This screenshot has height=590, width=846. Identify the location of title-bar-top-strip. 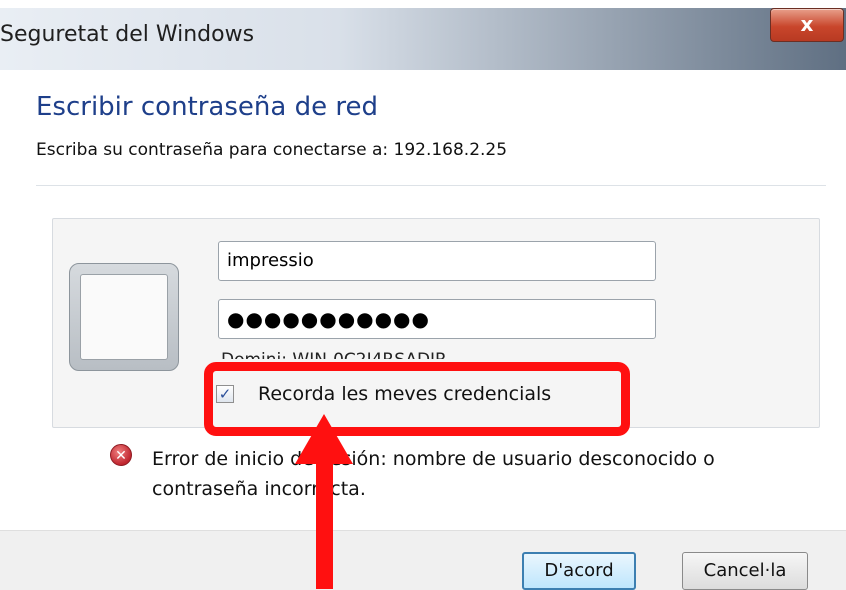
(423, 4).